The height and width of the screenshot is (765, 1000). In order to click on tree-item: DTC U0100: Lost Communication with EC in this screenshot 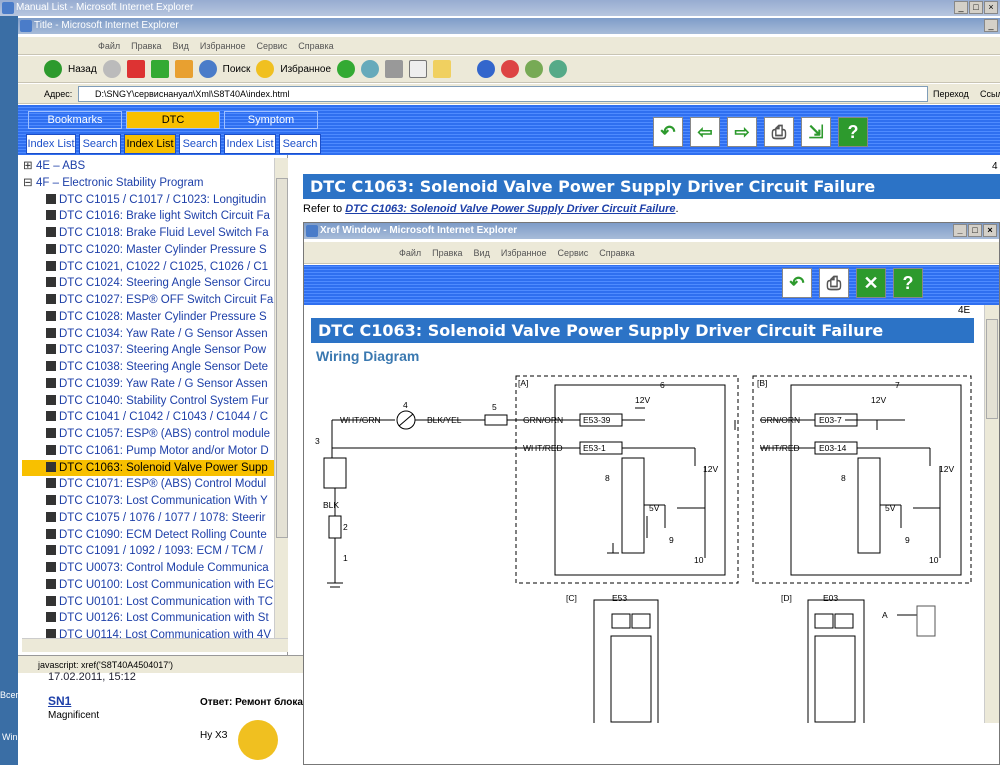, I will do `click(148, 585)`.